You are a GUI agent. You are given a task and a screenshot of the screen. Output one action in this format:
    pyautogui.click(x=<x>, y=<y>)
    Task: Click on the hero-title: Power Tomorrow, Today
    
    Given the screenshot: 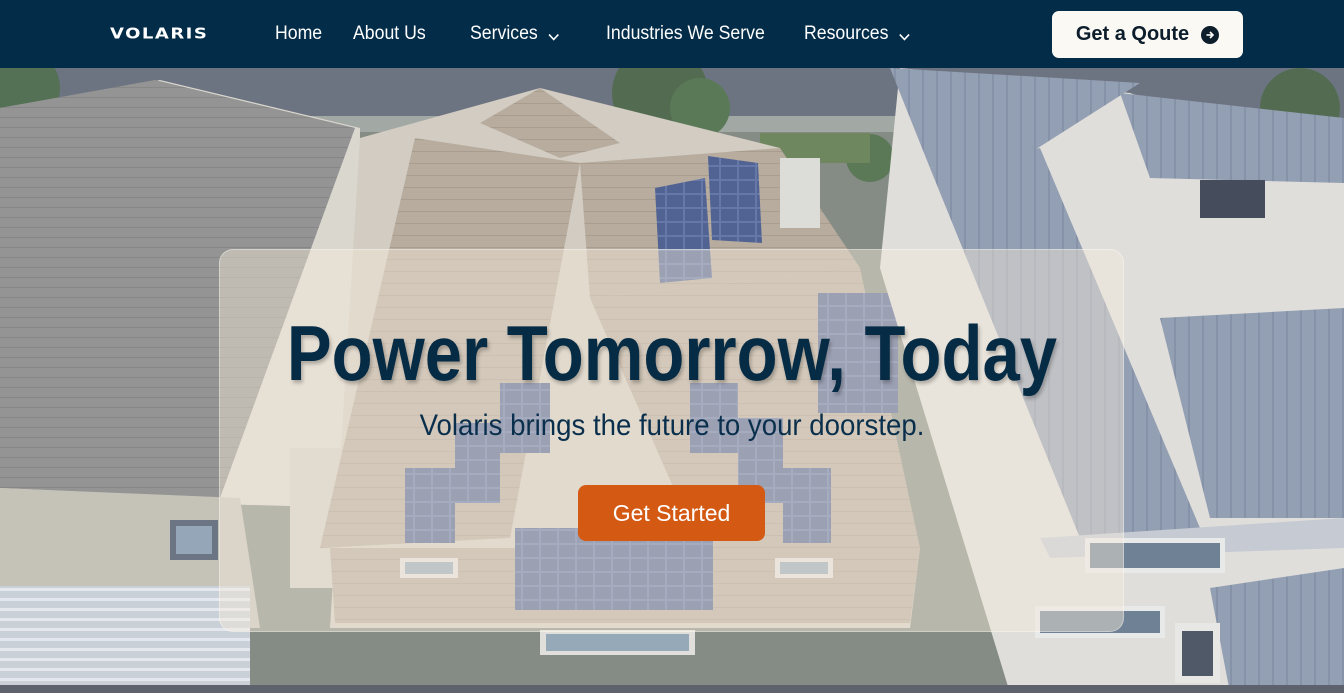 What is the action you would take?
    pyautogui.click(x=672, y=353)
    